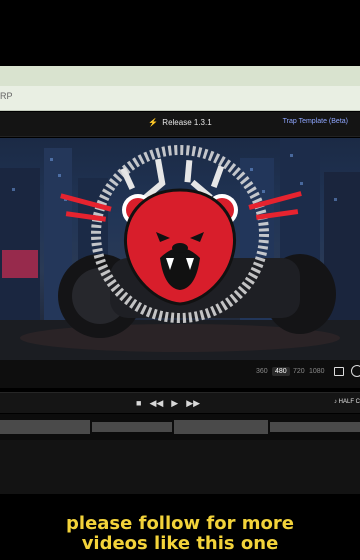 Image resolution: width=360 pixels, height=560 pixels. I want to click on aspect-icon, so click(339, 371).